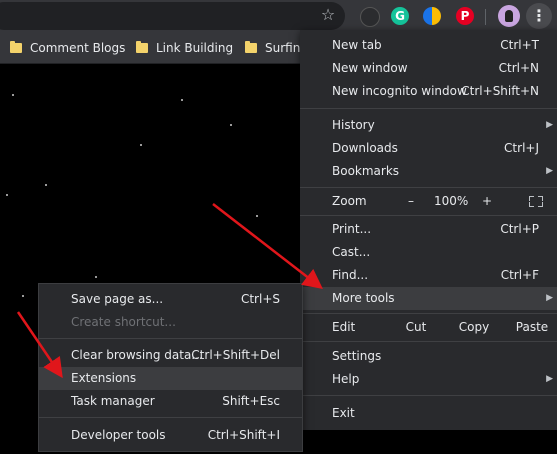 This screenshot has height=454, width=557. I want to click on menu-item-zoom: Zoom – 100% +, so click(428, 201).